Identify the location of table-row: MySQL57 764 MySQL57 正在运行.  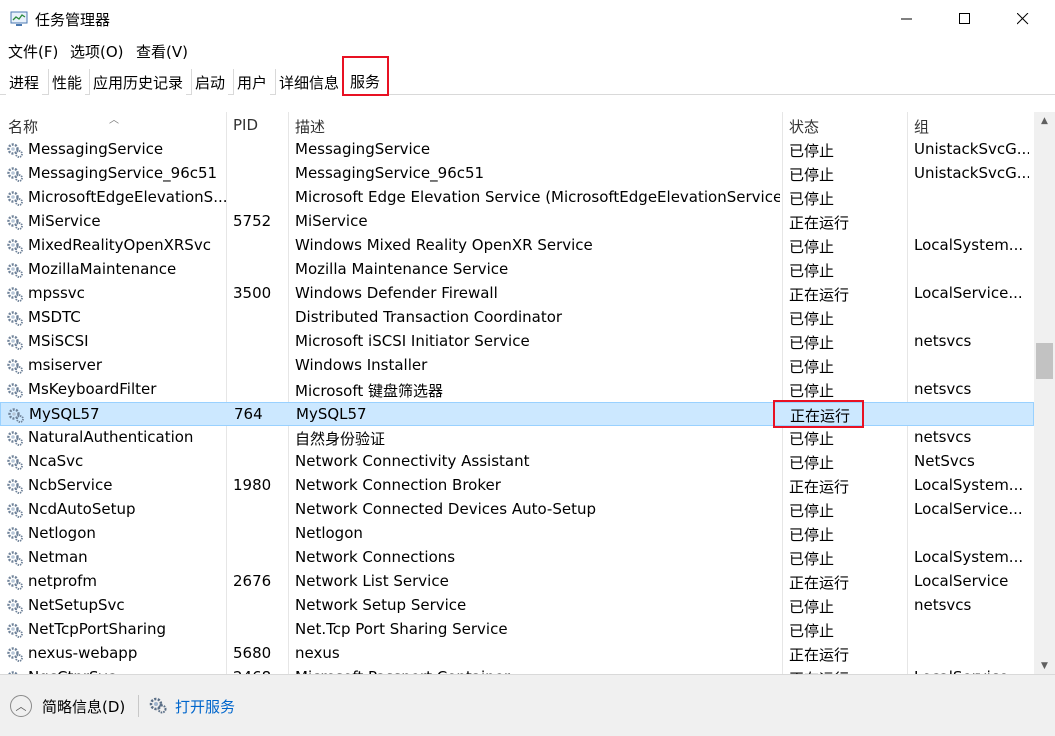
(517, 414).